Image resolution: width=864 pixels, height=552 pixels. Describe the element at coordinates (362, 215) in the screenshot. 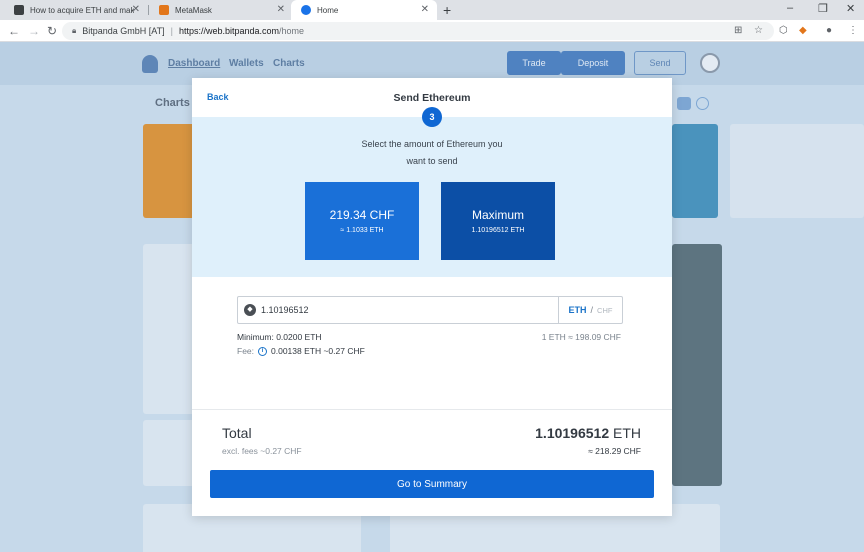

I see `fiat-amount: 219.34 CHF` at that location.